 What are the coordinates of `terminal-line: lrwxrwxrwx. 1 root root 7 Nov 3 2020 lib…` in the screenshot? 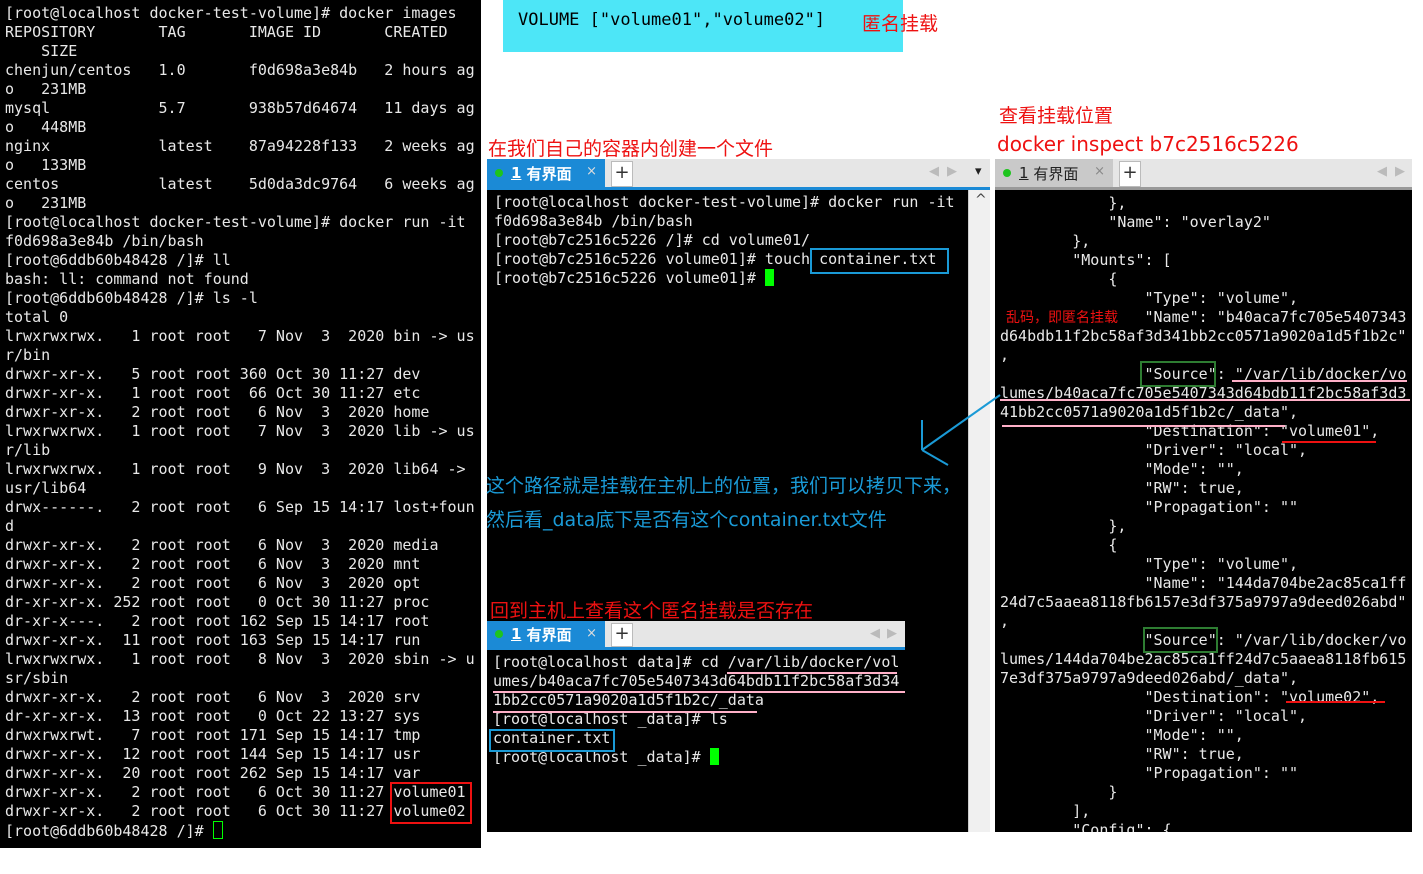 It's located at (240, 431).